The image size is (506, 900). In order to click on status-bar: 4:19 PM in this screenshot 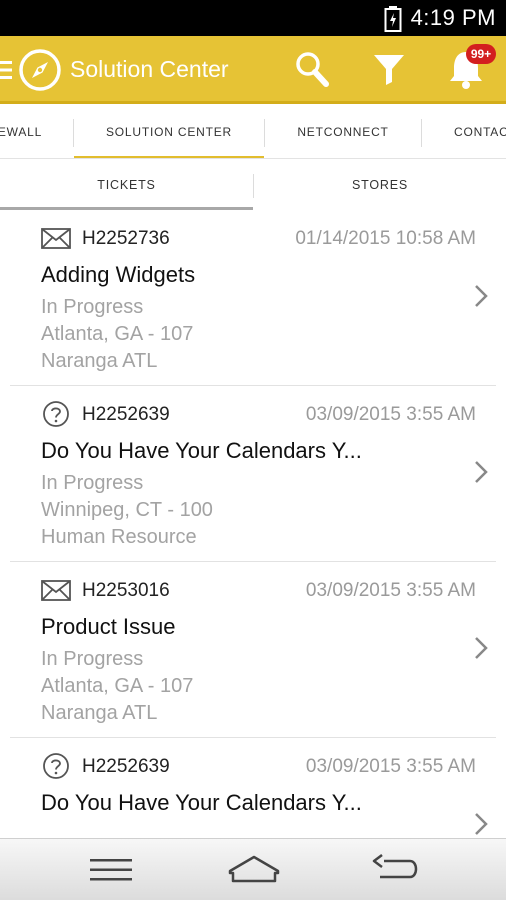, I will do `click(253, 18)`.